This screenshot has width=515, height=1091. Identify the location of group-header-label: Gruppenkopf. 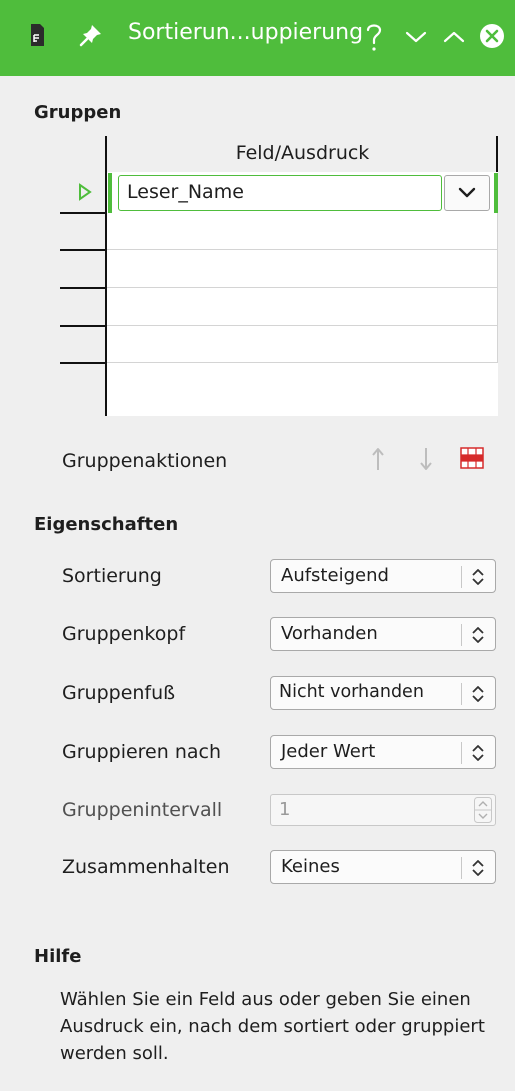
(124, 634).